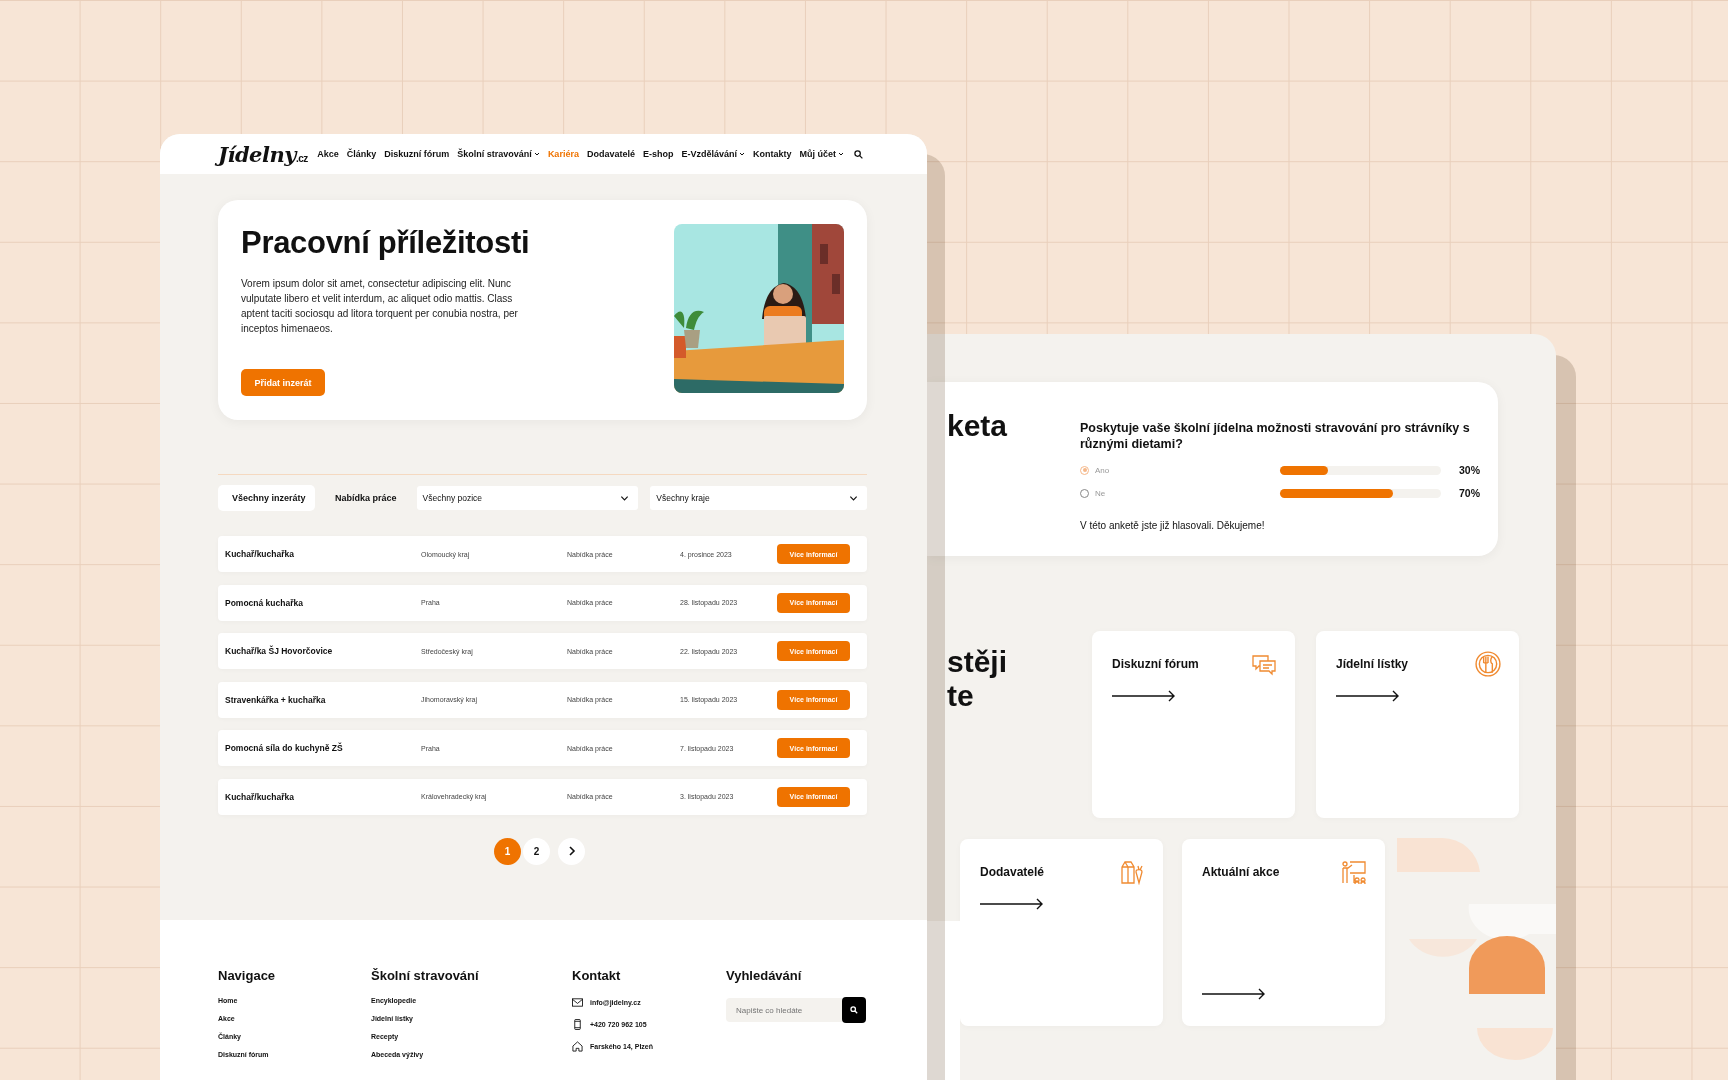 Image resolution: width=1728 pixels, height=1080 pixels. What do you see at coordinates (978, 662) in the screenshot?
I see `section-heading: stěji` at bounding box center [978, 662].